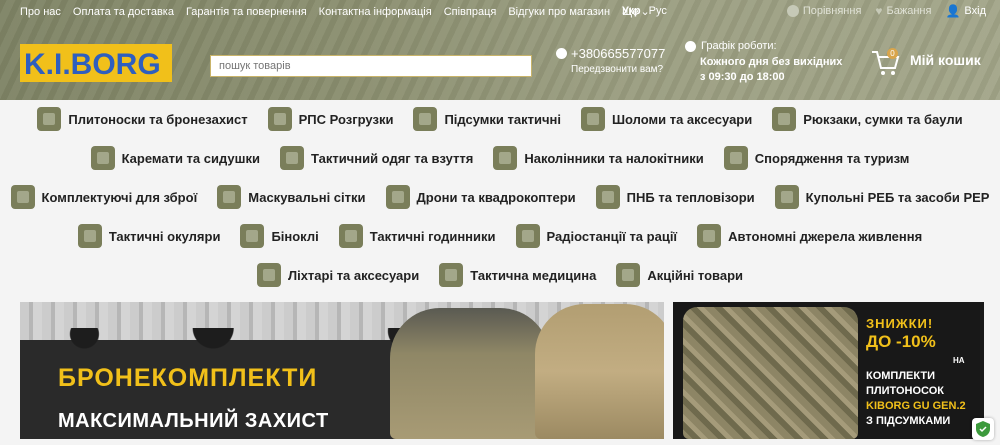  I want to click on login-link: 👤 Вхід, so click(965, 11).